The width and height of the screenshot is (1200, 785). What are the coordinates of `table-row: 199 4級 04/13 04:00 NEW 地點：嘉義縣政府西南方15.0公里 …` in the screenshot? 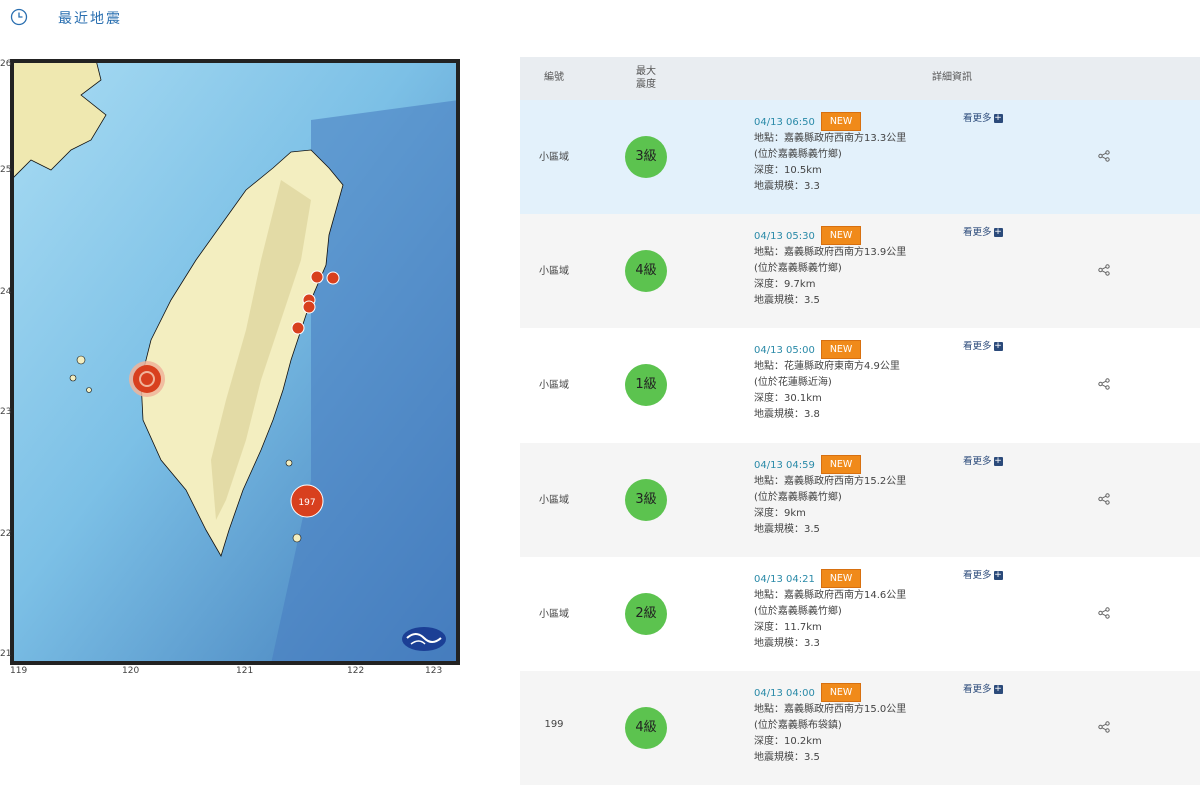 It's located at (860, 728).